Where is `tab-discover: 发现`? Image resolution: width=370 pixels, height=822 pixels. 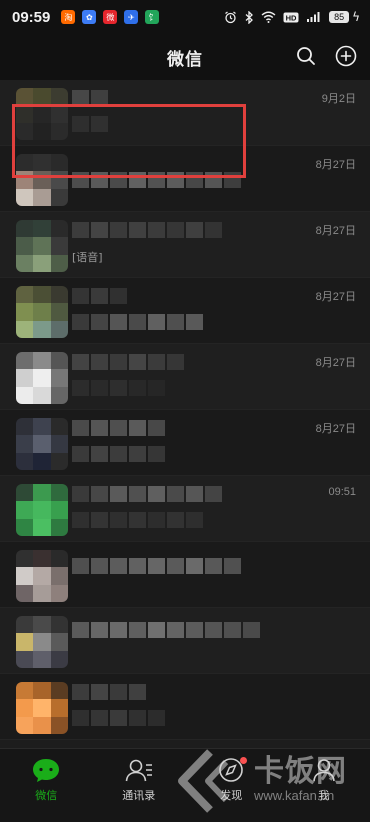 tab-discover: 发现 is located at coordinates (231, 780).